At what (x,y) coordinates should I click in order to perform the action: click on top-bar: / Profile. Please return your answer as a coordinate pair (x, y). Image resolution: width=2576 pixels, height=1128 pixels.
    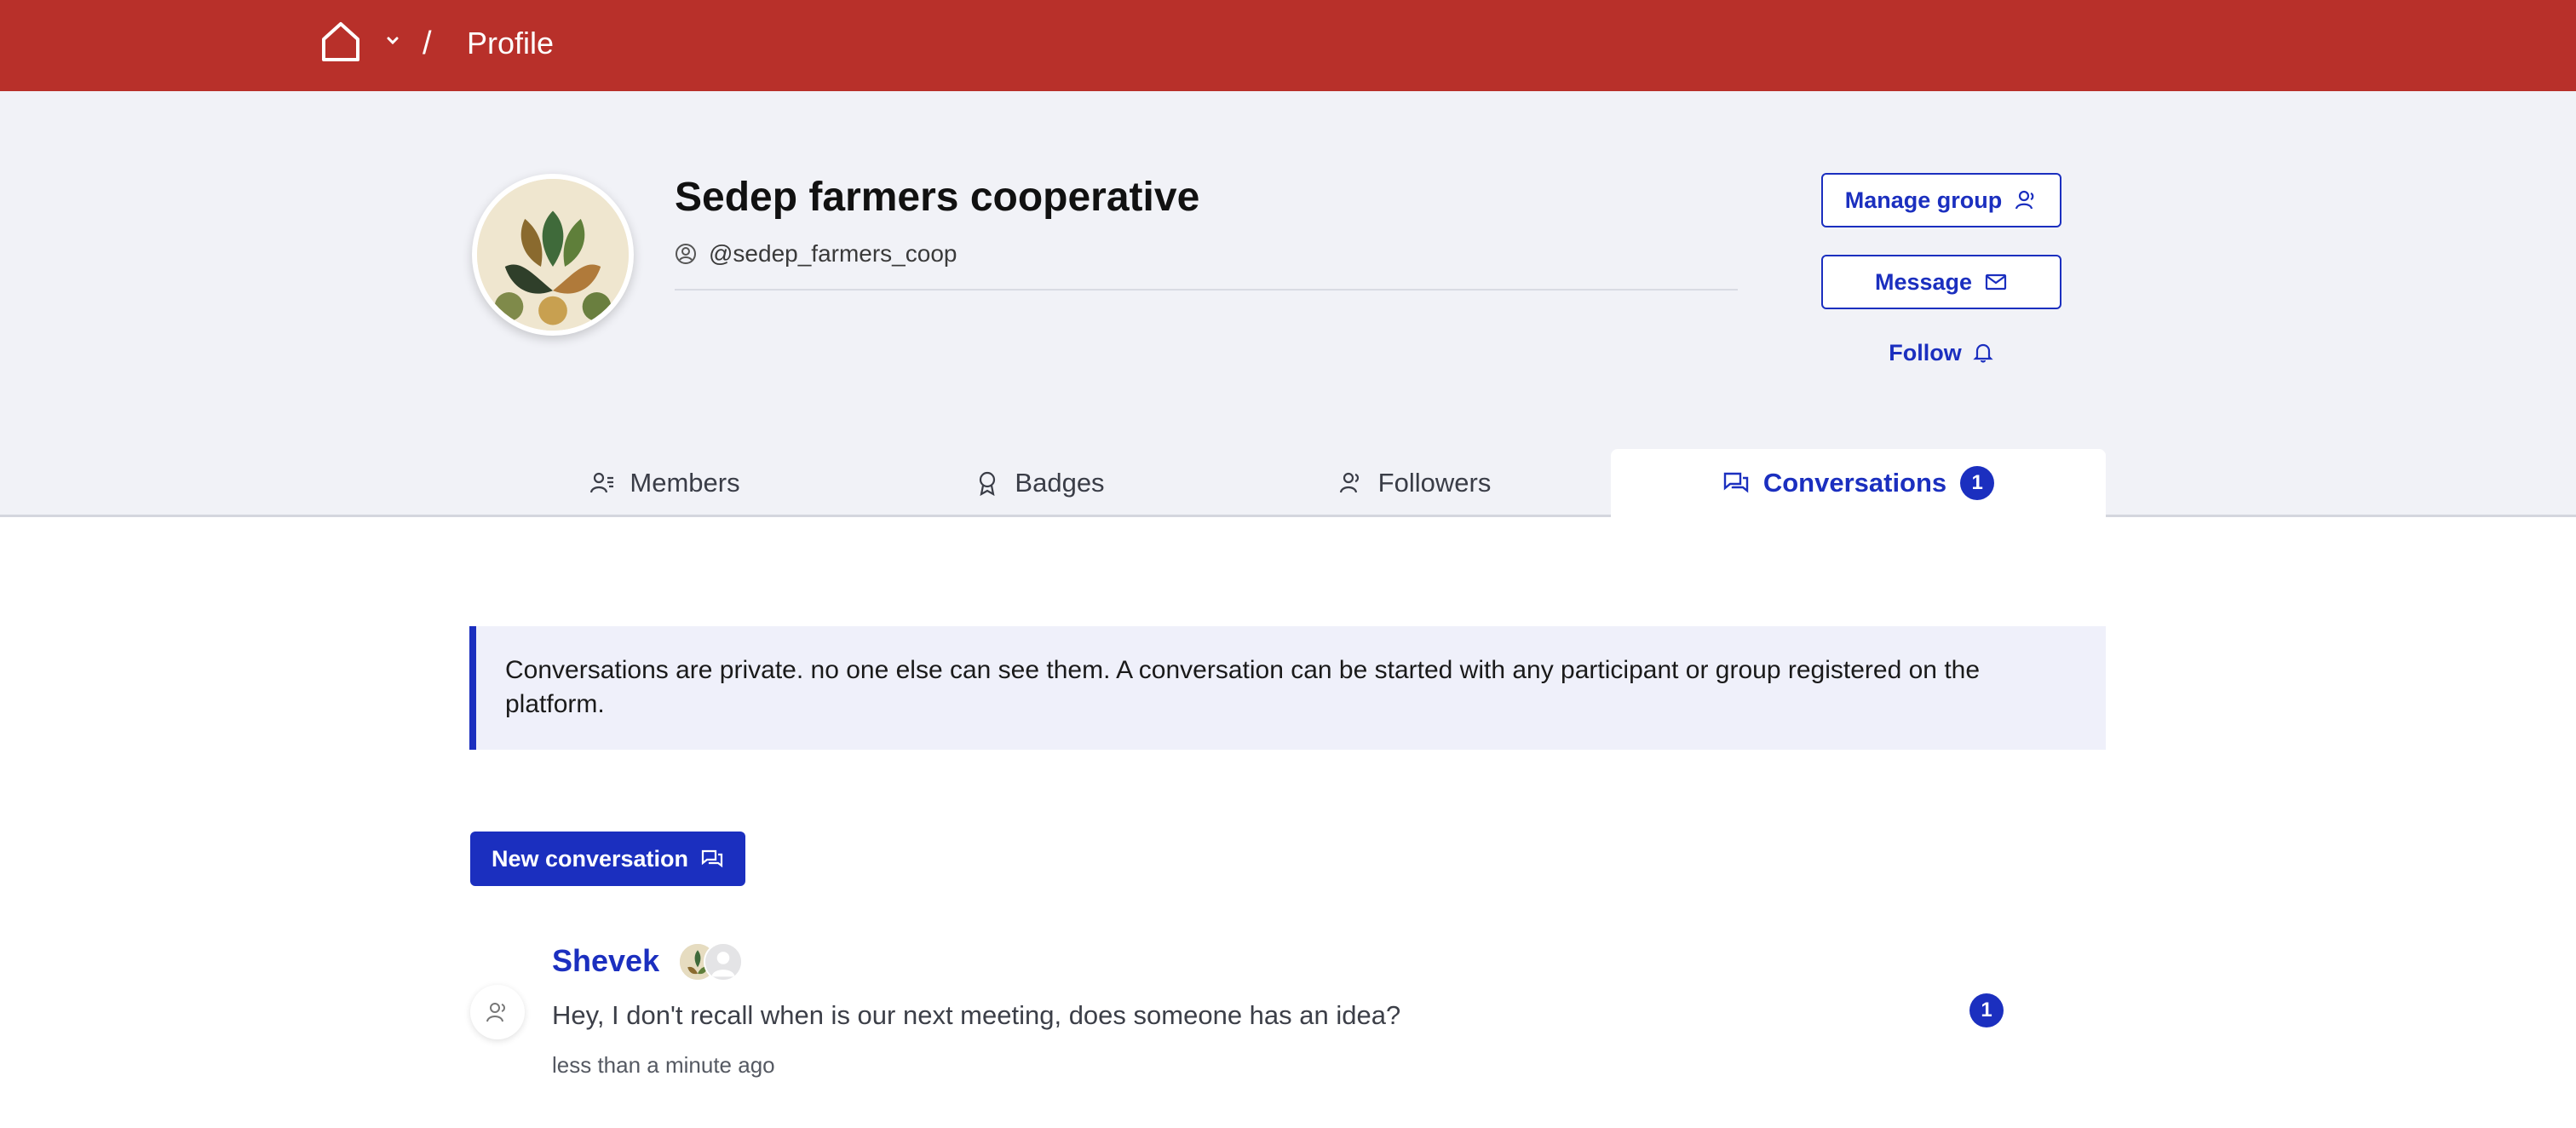
    Looking at the image, I should click on (1288, 45).